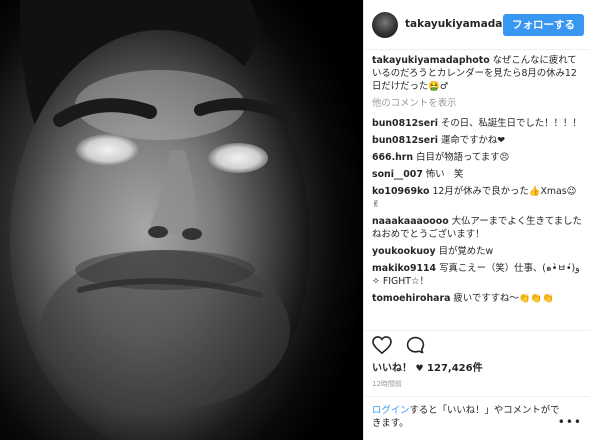 The width and height of the screenshot is (590, 440). I want to click on comment-item: bun0812seri その日、私誕生日でした！！！！, so click(478, 123).